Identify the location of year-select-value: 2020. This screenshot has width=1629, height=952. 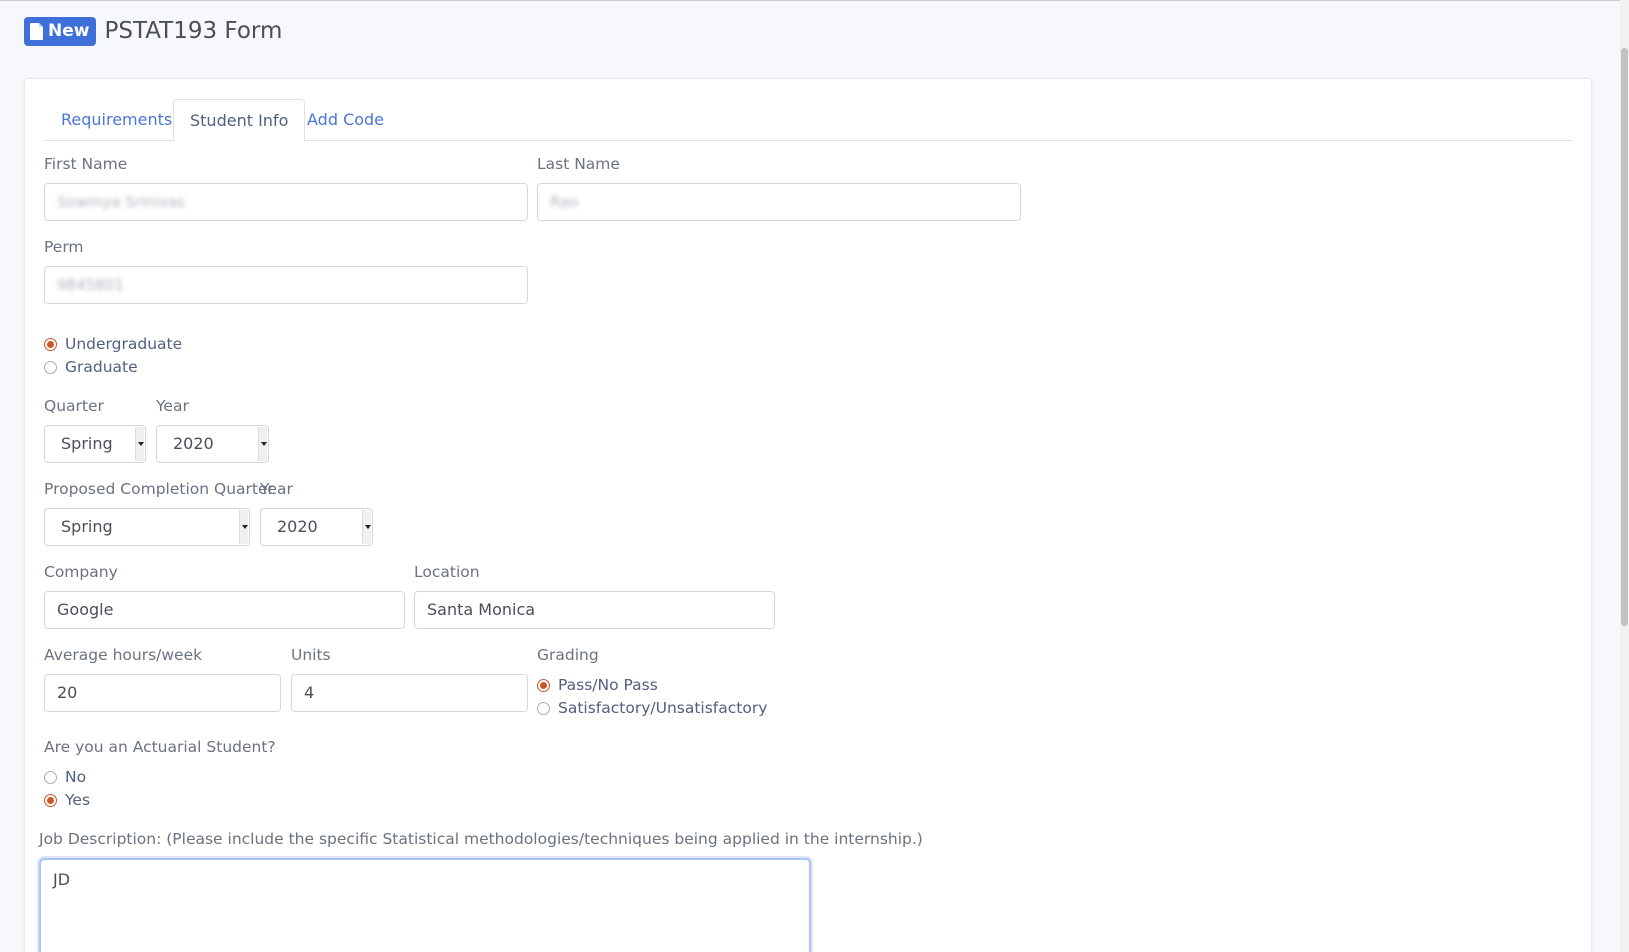
(193, 443).